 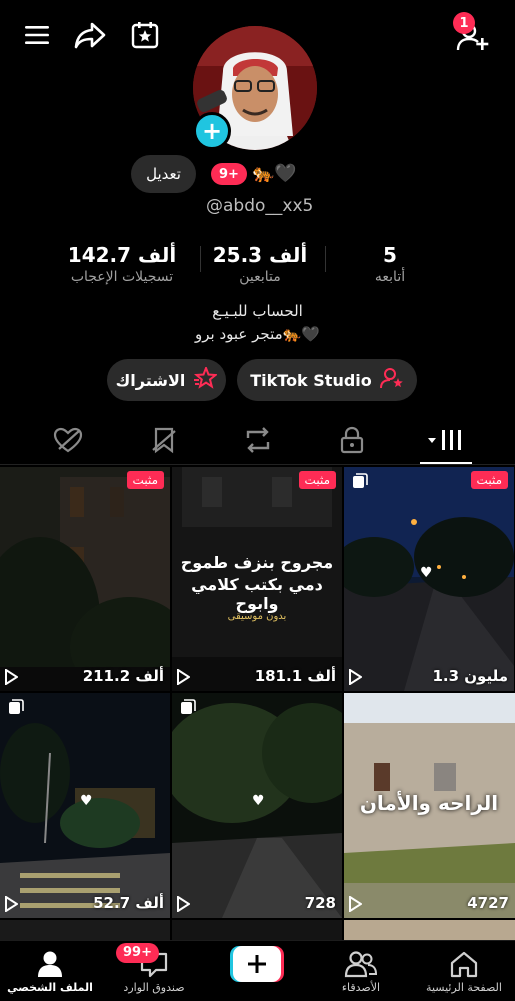 What do you see at coordinates (429, 803) in the screenshot?
I see `video-caption-line-1: الراحه والأمان` at bounding box center [429, 803].